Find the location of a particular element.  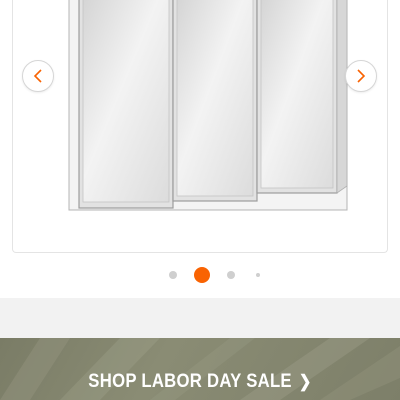

carousel-next-button is located at coordinates (361, 76).